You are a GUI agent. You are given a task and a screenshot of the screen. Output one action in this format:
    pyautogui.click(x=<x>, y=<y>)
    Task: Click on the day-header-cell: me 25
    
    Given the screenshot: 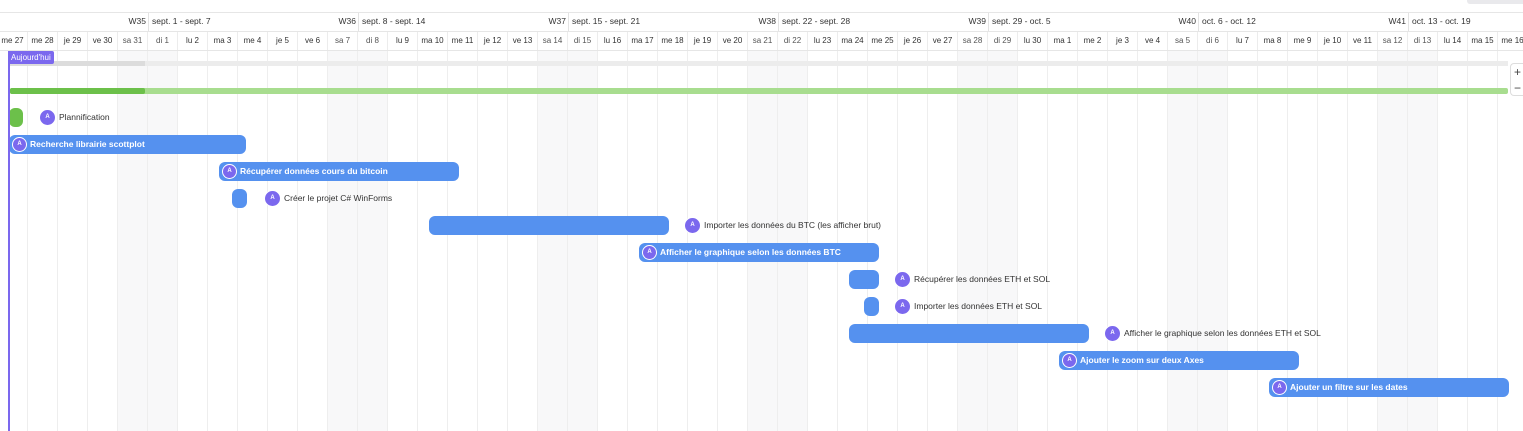 What is the action you would take?
    pyautogui.click(x=883, y=41)
    